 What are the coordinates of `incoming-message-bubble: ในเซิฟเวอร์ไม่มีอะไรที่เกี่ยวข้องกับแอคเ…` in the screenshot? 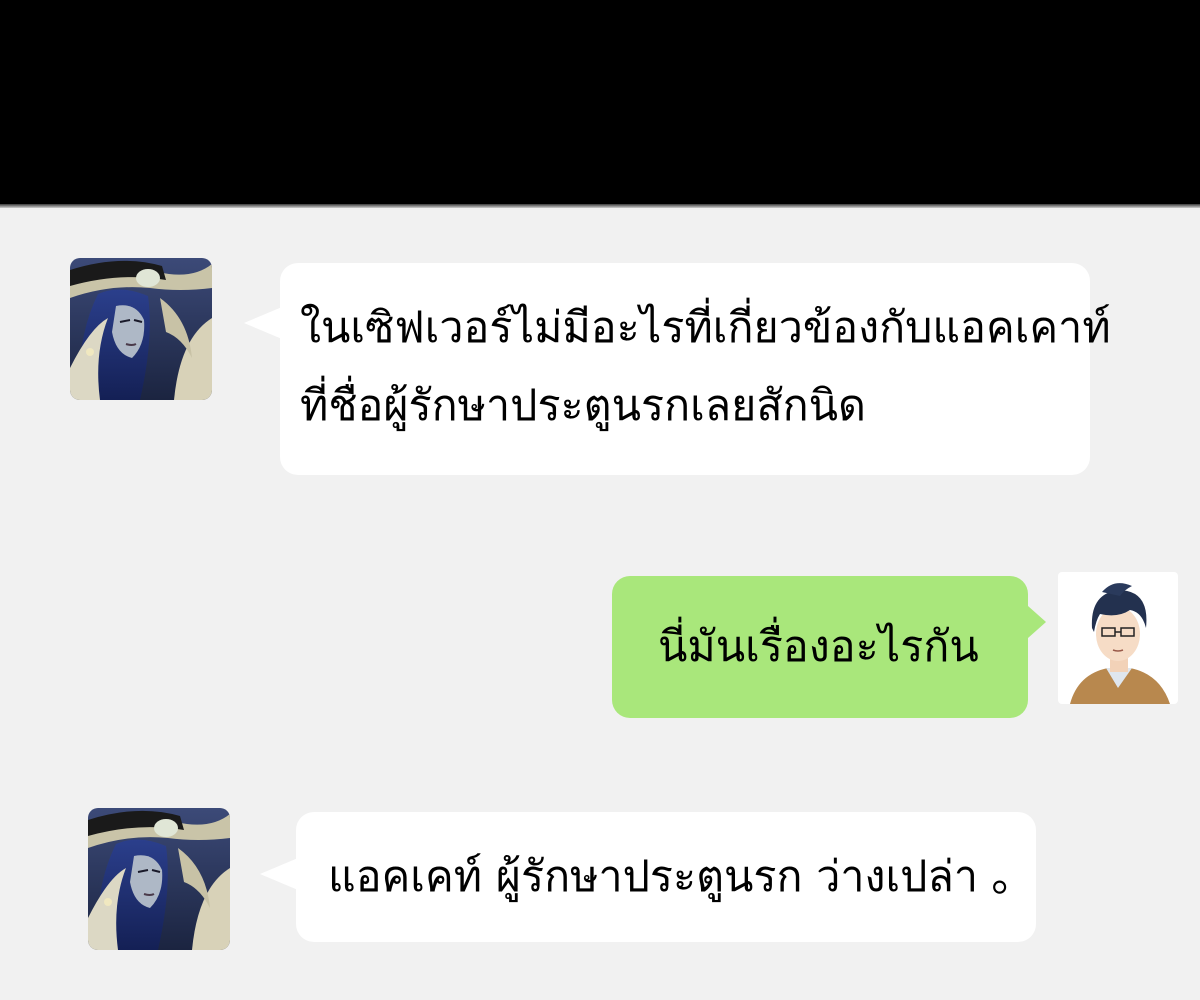 It's located at (695, 369).